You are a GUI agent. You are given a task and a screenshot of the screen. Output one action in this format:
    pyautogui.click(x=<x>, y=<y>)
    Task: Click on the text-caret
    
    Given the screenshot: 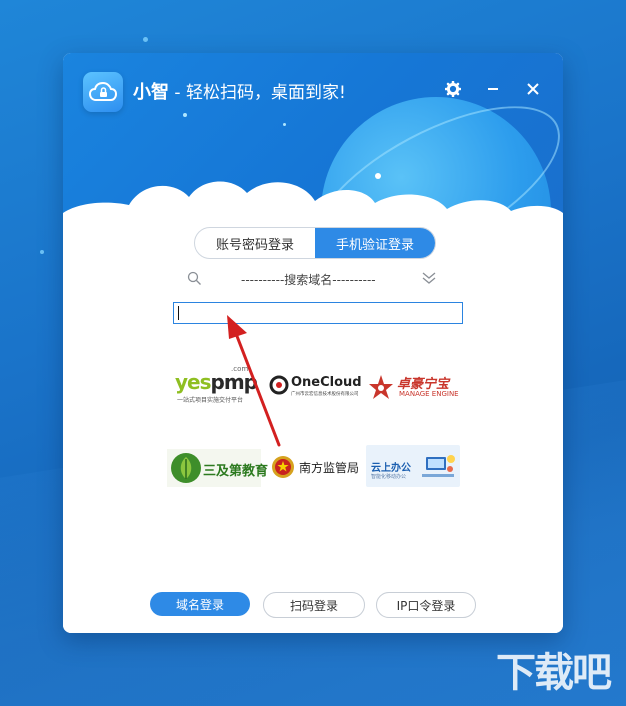 What is the action you would take?
    pyautogui.click(x=178, y=313)
    